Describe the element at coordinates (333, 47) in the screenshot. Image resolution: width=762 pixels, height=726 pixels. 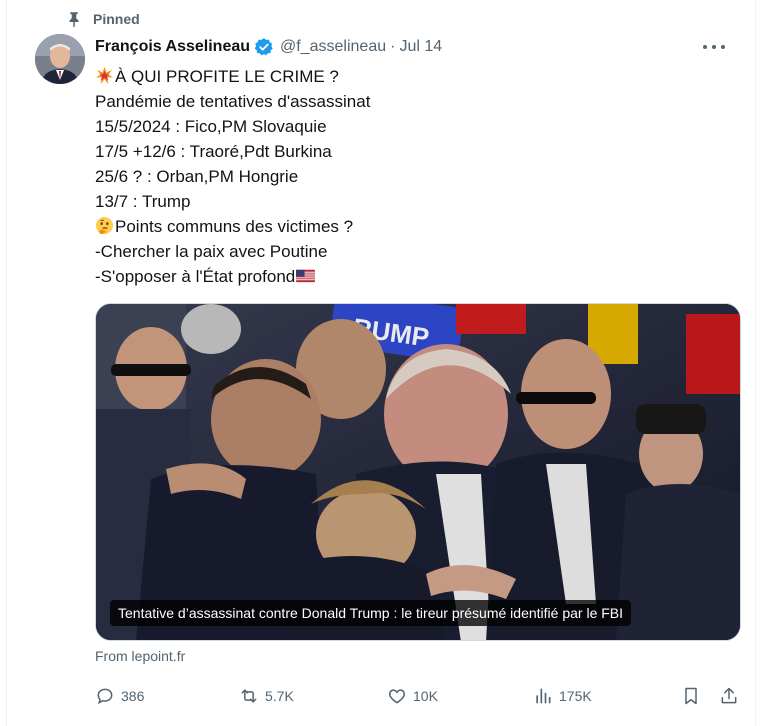
I see `author-handle: @f_asselineau` at that location.